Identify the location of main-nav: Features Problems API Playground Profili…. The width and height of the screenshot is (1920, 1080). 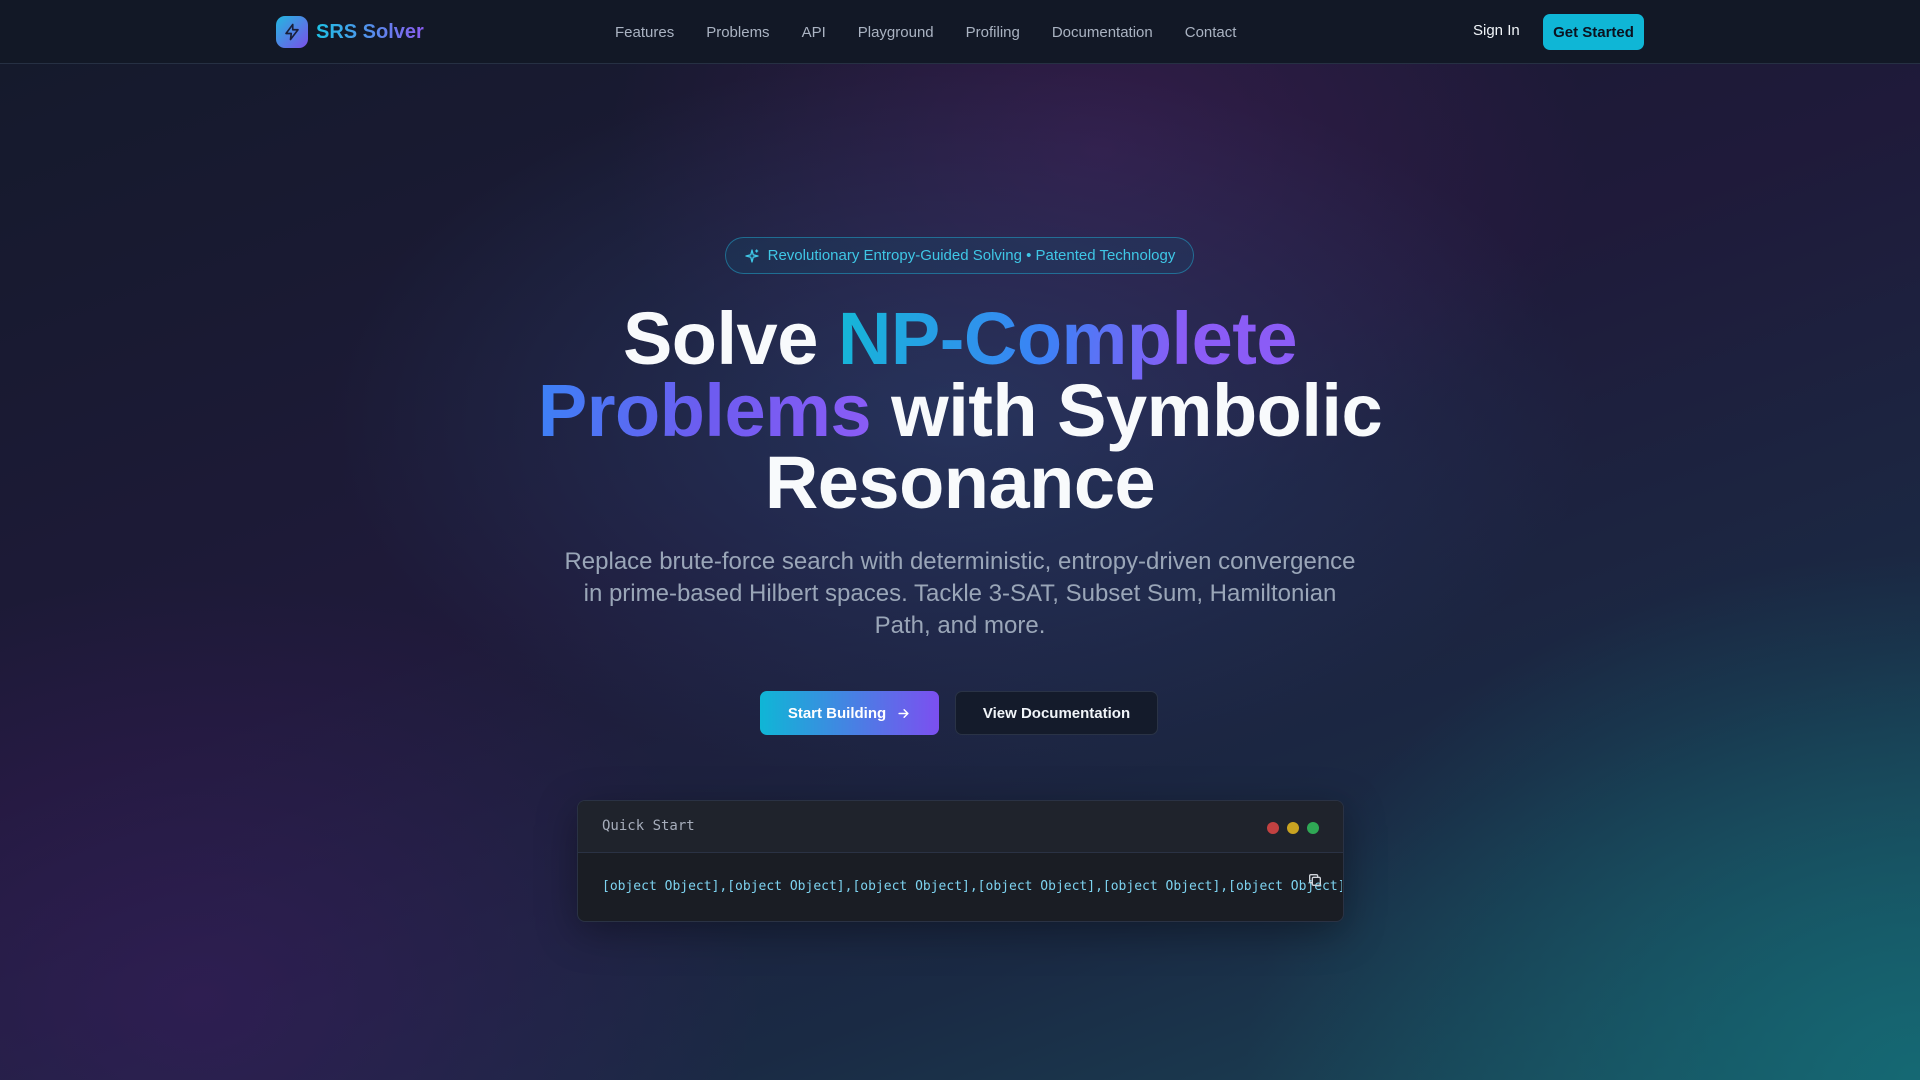
(941, 32).